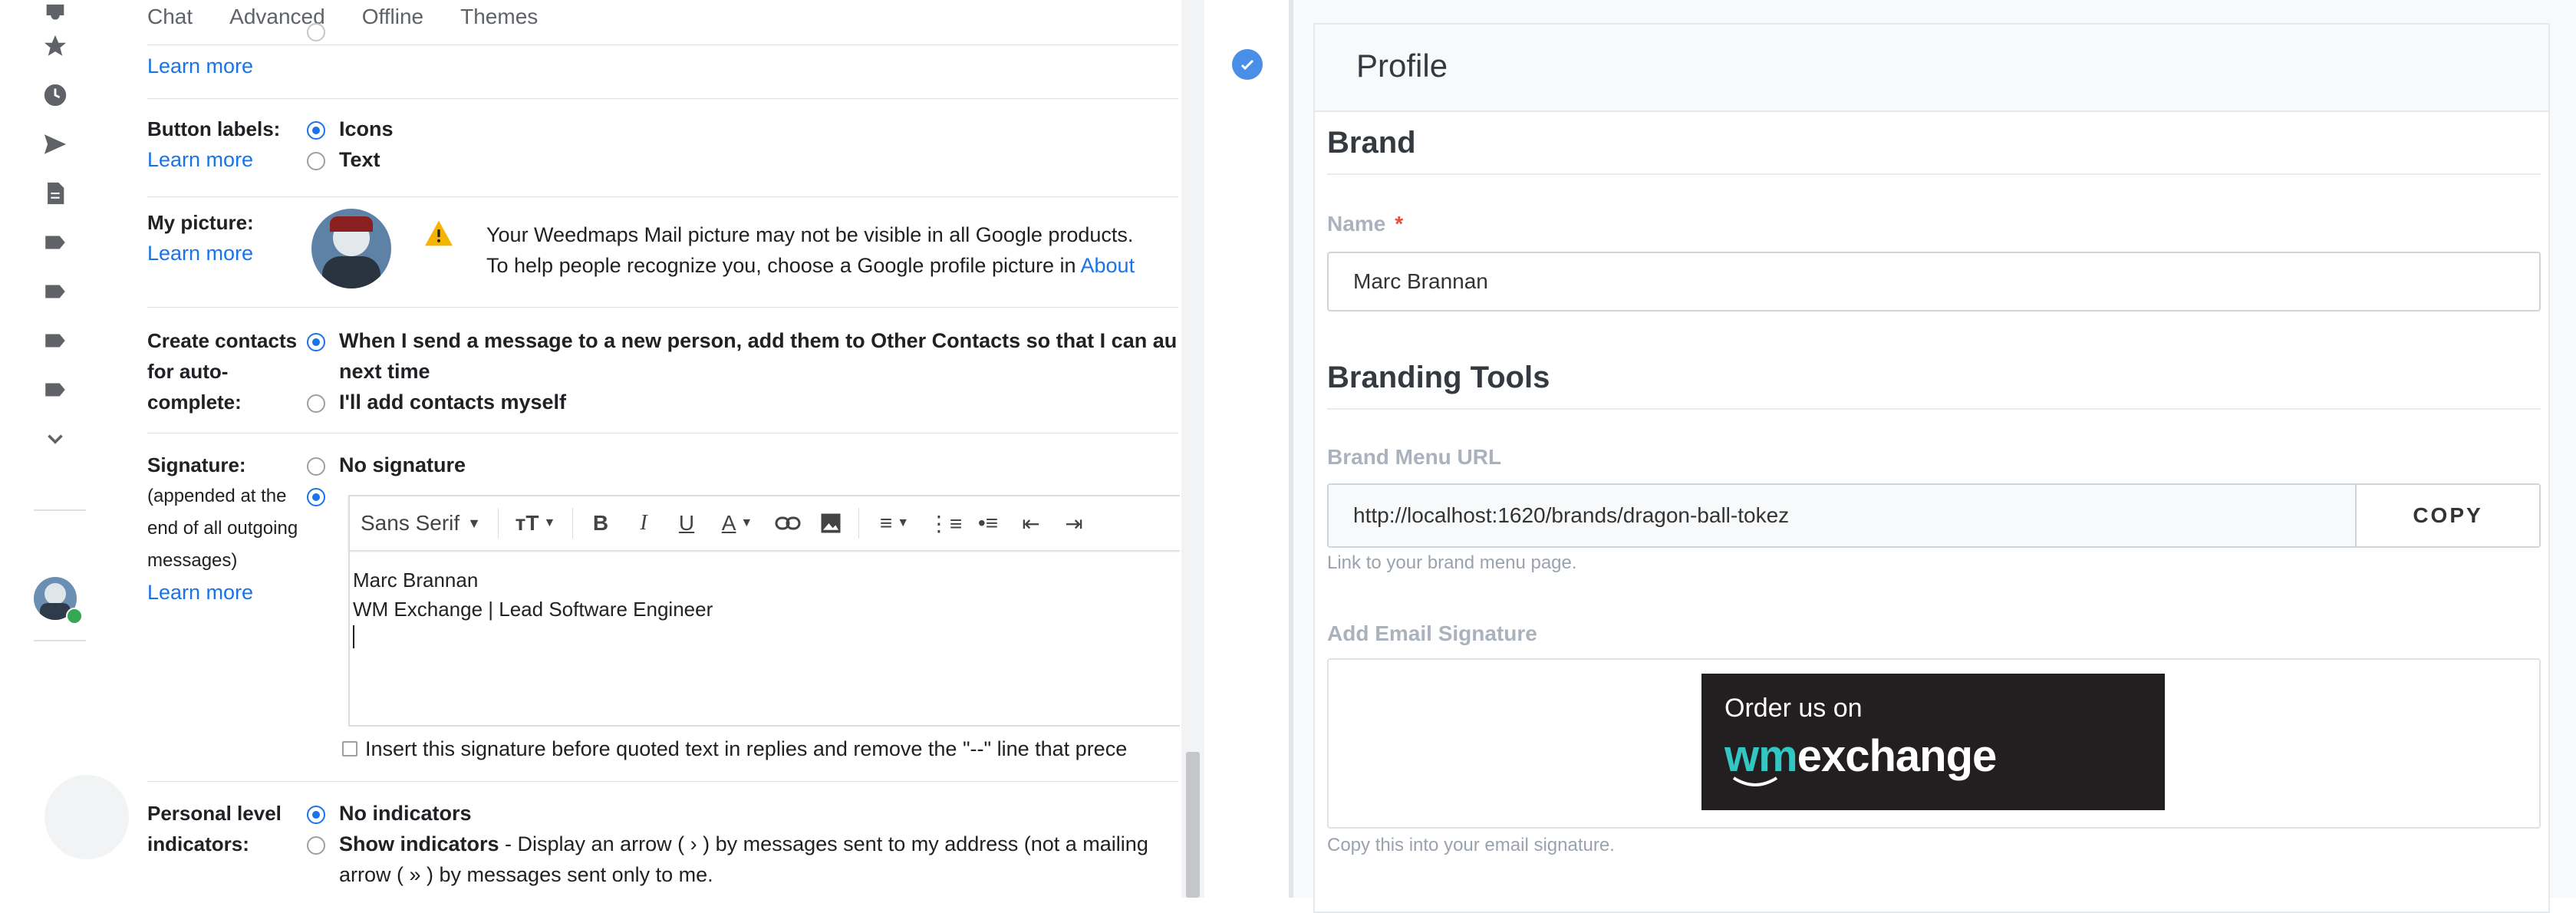  I want to click on signature-sub: messages), so click(192, 561).